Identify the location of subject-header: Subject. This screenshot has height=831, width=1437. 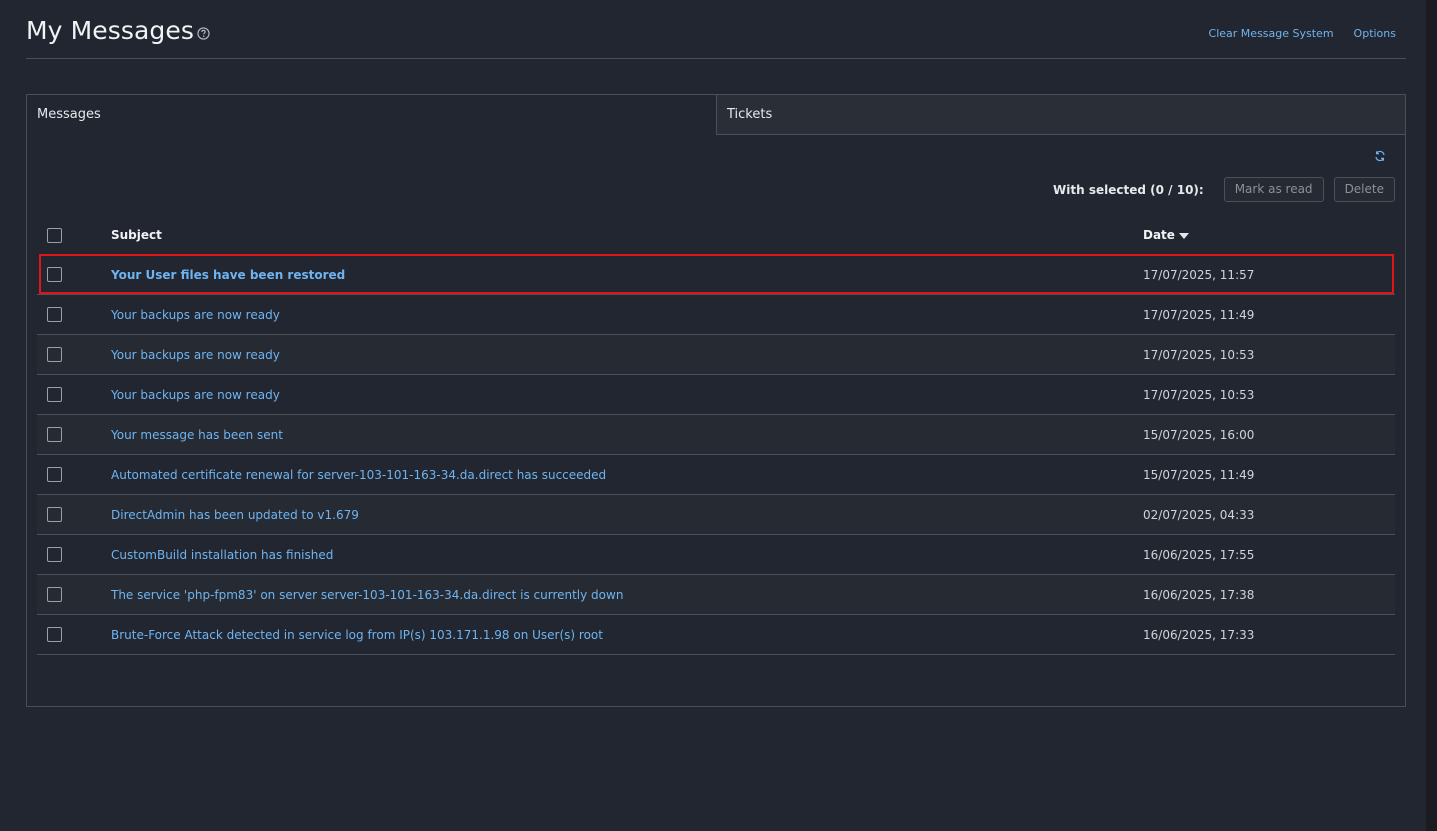
(627, 235).